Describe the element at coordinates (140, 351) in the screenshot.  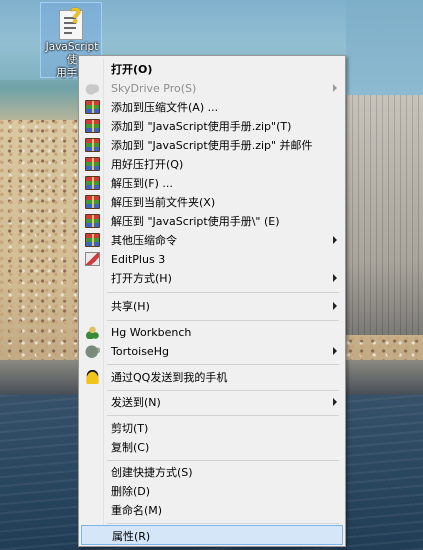
I see `menu-item-label: TortoiseHg` at that location.